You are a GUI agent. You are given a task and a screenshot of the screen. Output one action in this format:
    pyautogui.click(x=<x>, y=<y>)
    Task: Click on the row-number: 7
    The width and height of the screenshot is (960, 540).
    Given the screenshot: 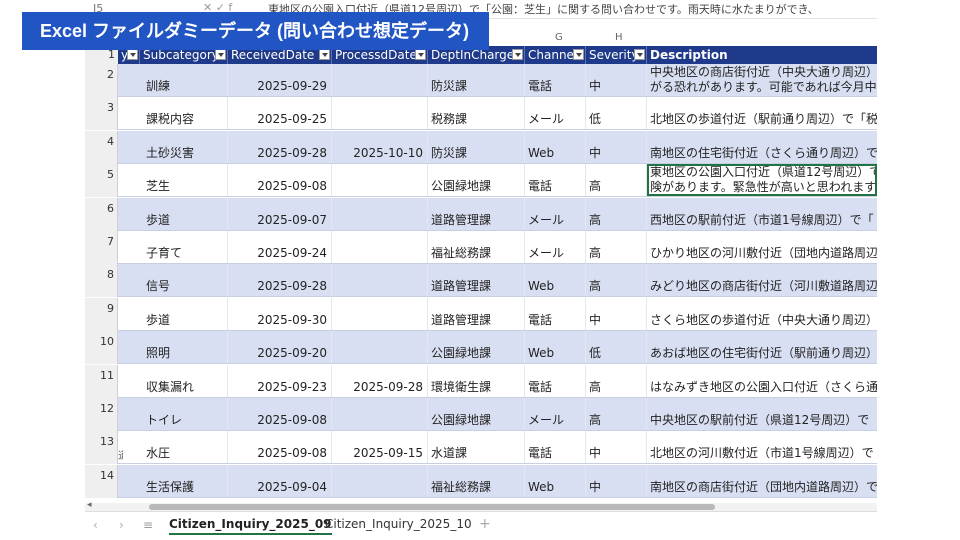 What is the action you would take?
    pyautogui.click(x=101, y=247)
    